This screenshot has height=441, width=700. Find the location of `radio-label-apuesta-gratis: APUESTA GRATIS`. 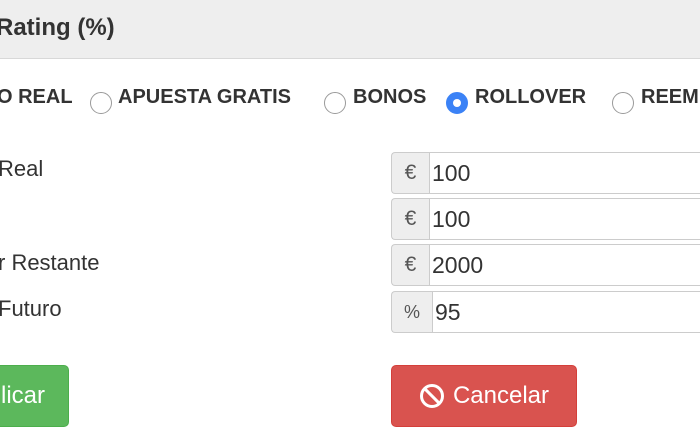

radio-label-apuesta-gratis: APUESTA GRATIS is located at coordinates (204, 97).